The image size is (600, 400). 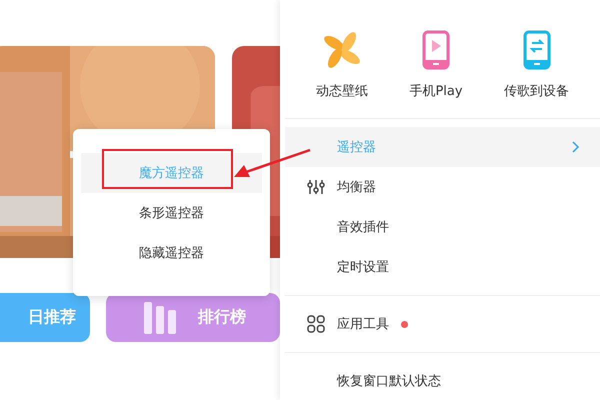 What do you see at coordinates (404, 324) in the screenshot?
I see `notification-dot` at bounding box center [404, 324].